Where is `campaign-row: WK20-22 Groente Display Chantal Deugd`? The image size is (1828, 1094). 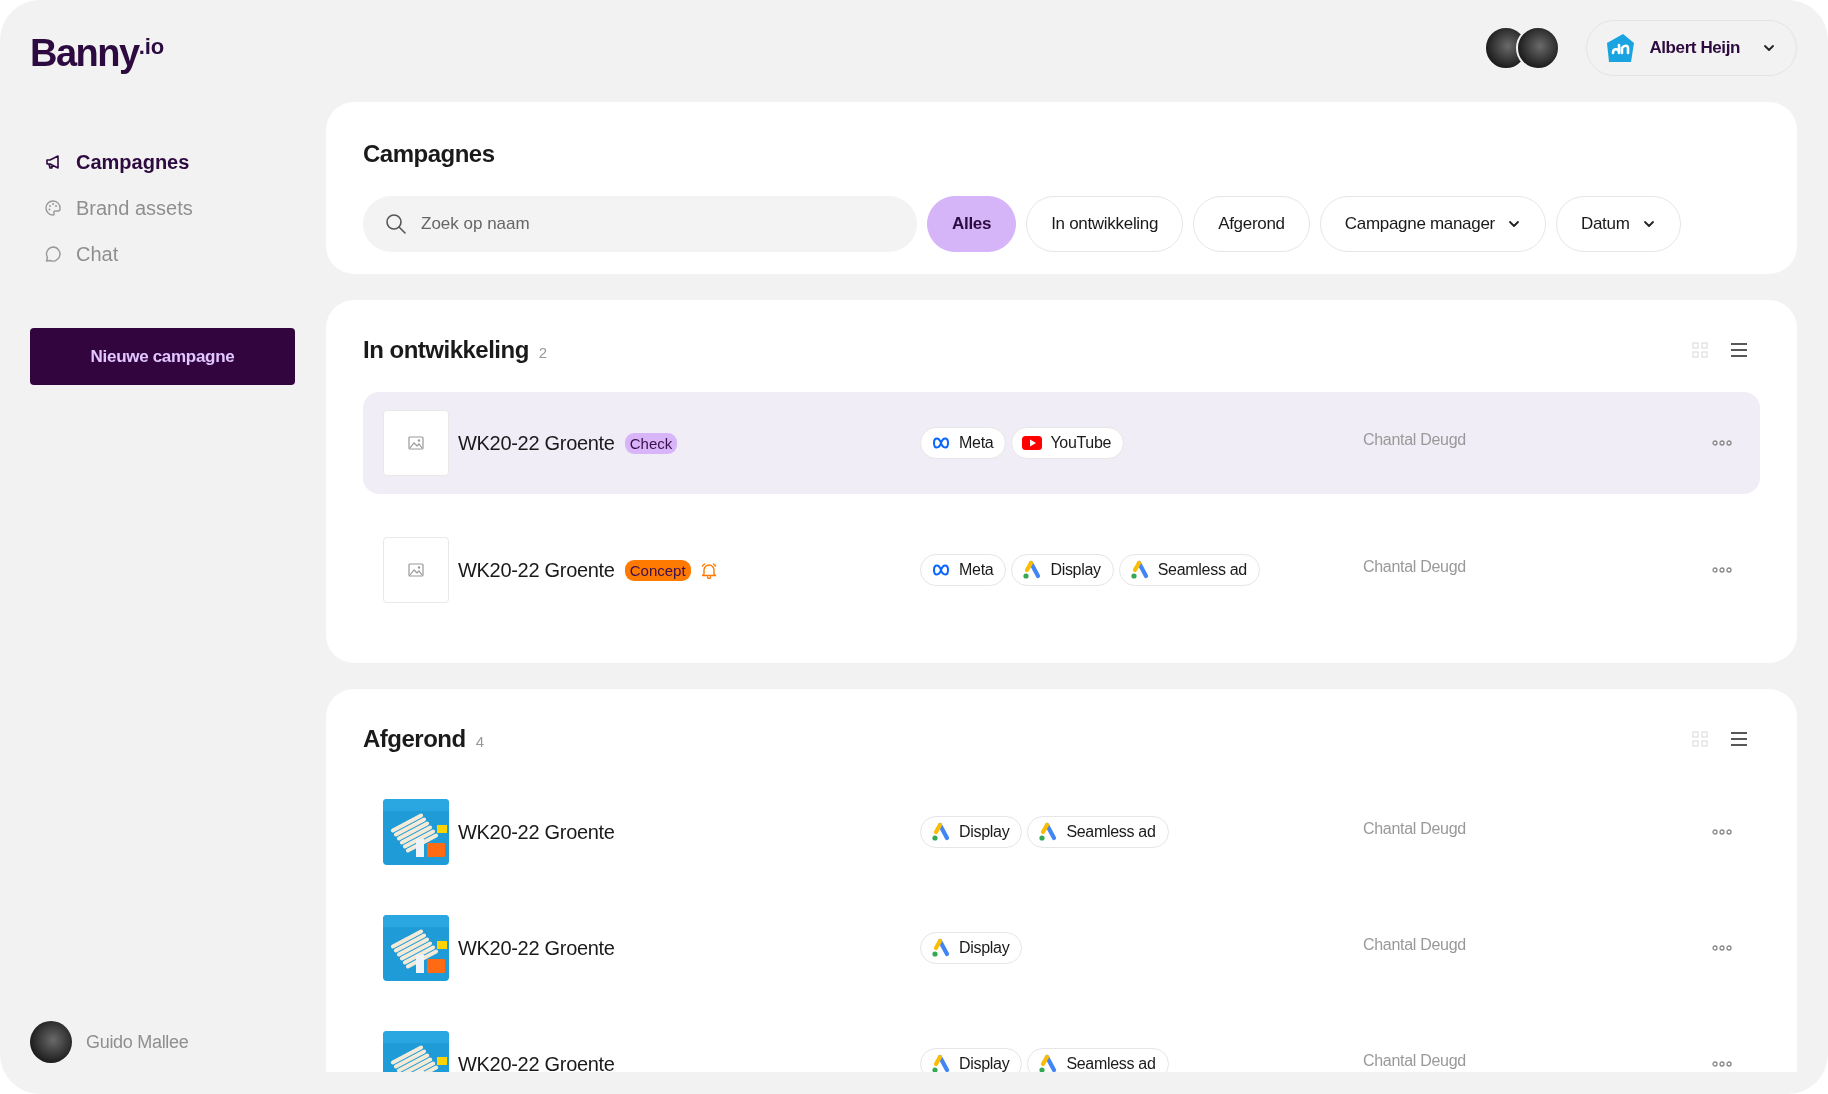 campaign-row: WK20-22 Groente Display Chantal Deugd is located at coordinates (1061, 948).